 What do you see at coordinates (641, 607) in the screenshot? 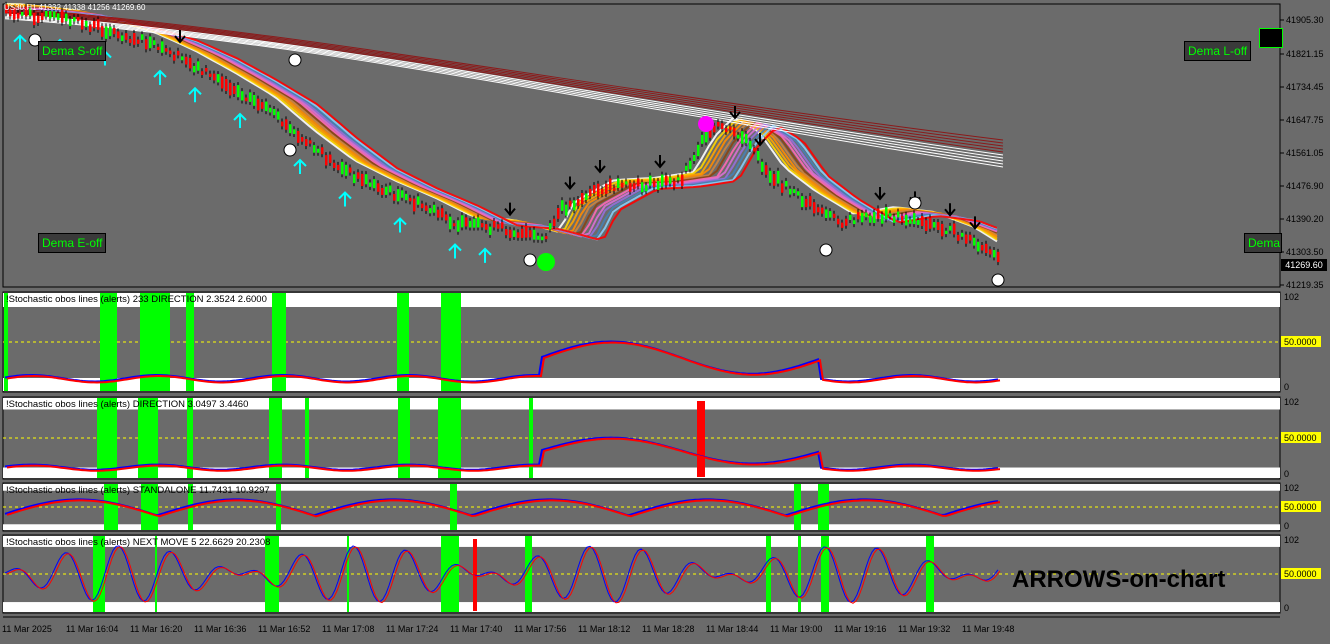
I see `oversold-band` at bounding box center [641, 607].